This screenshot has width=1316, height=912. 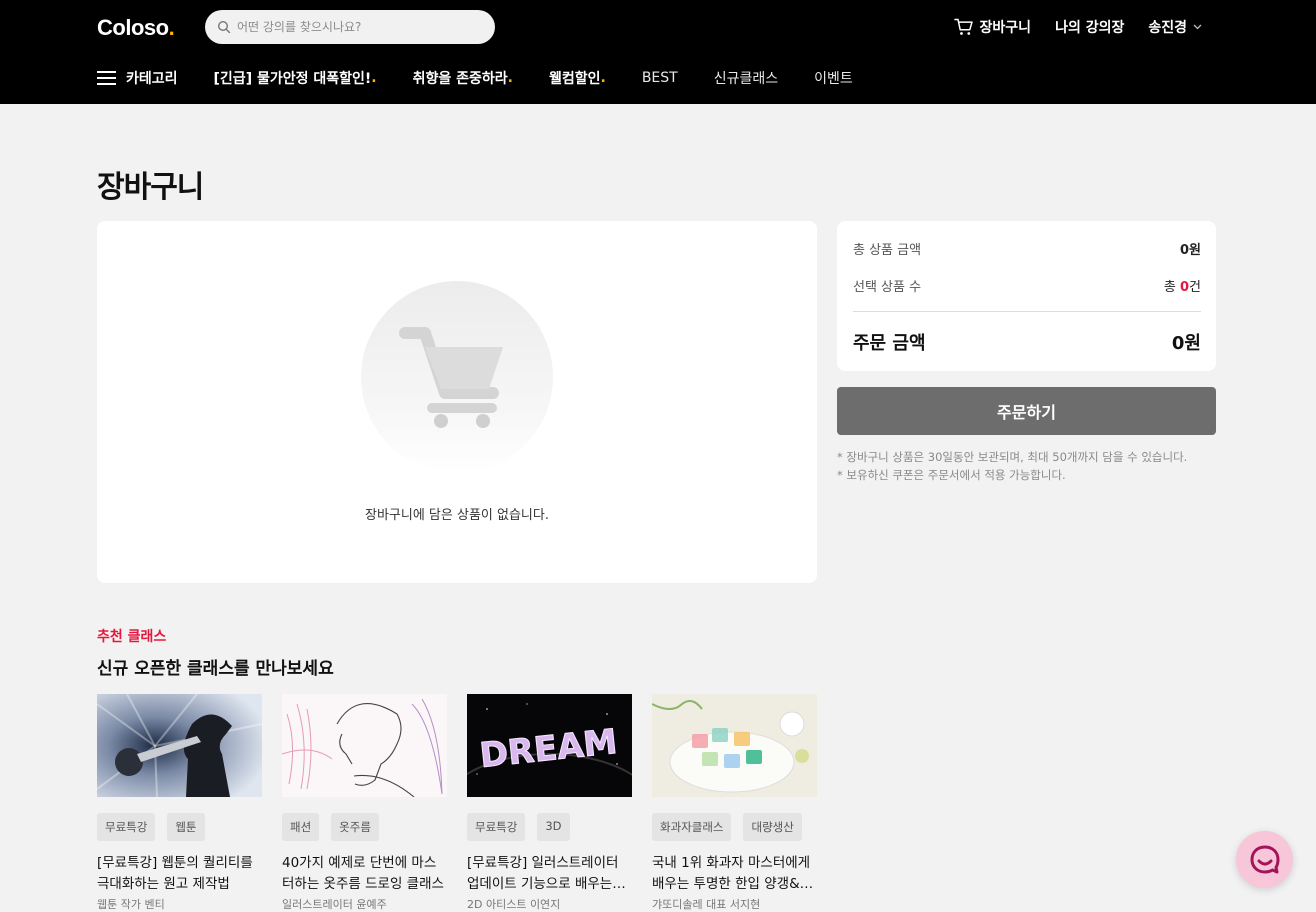 What do you see at coordinates (1190, 250) in the screenshot?
I see `total-product-value: 0원` at bounding box center [1190, 250].